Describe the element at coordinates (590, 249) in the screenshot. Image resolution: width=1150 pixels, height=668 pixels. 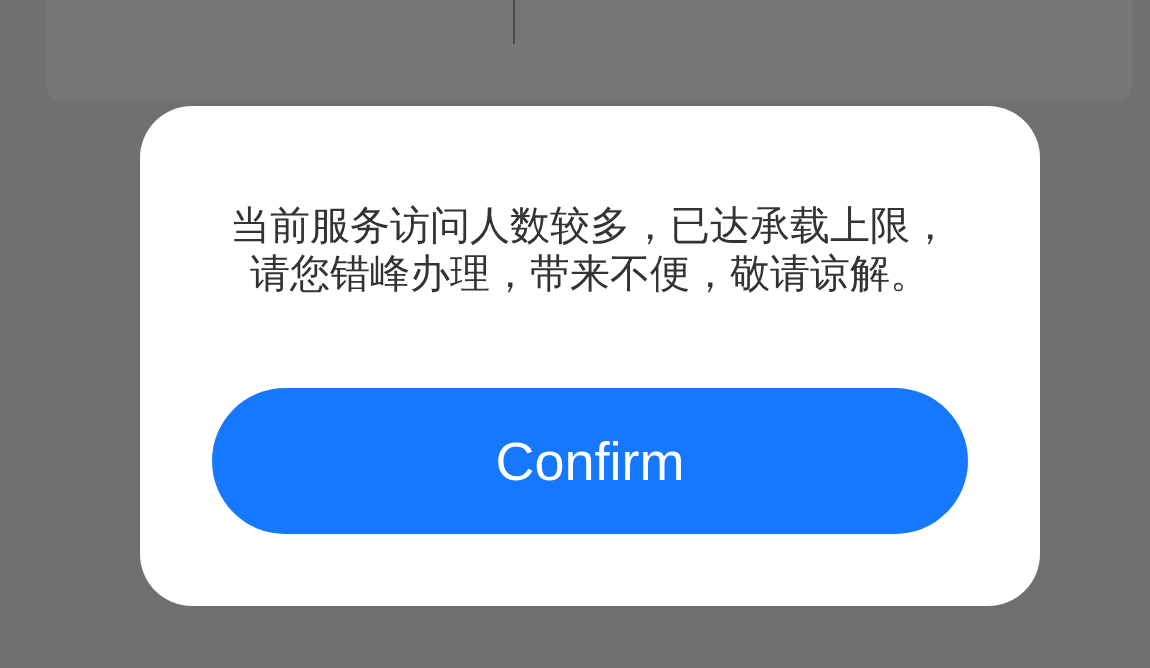
I see `dialog-message: 当前服务访问人数较多，已达承载上限，请您错峰办理，带来不便，敬请谅解。` at that location.